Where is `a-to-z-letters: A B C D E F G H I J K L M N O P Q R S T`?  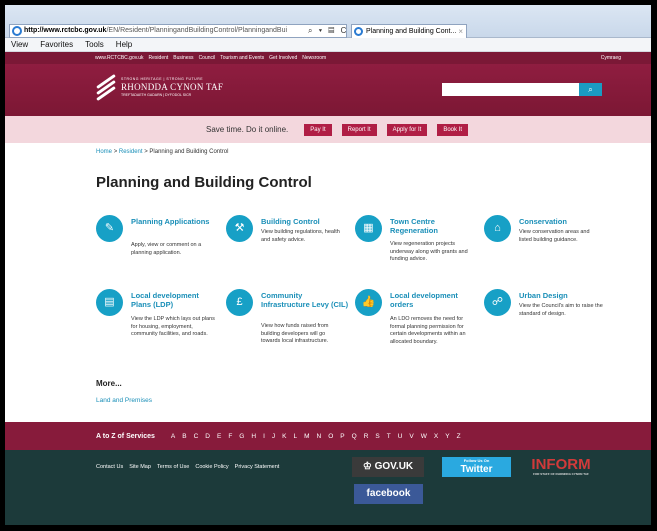 a-to-z-letters: A B C D E F G H I J K L M N O P Q R S T is located at coordinates (316, 436).